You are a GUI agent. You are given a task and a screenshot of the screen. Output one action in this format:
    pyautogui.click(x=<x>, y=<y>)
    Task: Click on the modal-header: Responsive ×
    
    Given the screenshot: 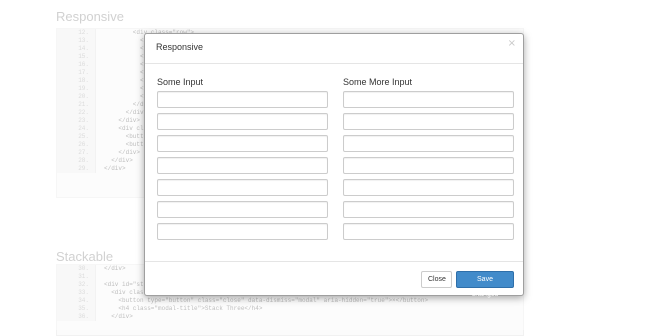 What is the action you would take?
    pyautogui.click(x=334, y=49)
    